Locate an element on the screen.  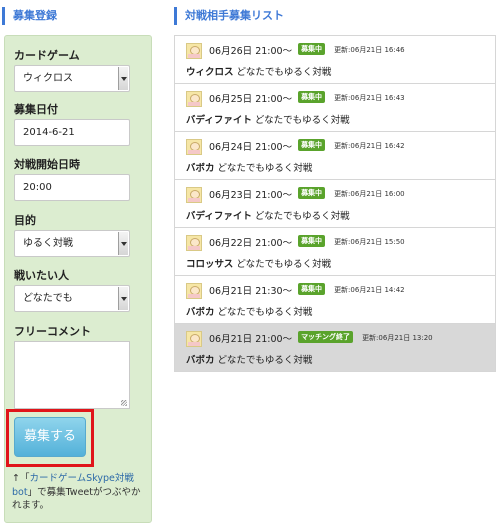
opponent-select: どなたでも is located at coordinates (72, 298).